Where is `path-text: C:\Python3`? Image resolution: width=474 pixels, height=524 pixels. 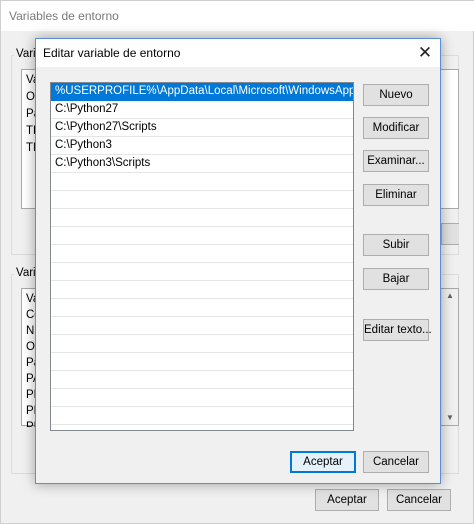
path-text: C:\Python3 is located at coordinates (83, 145).